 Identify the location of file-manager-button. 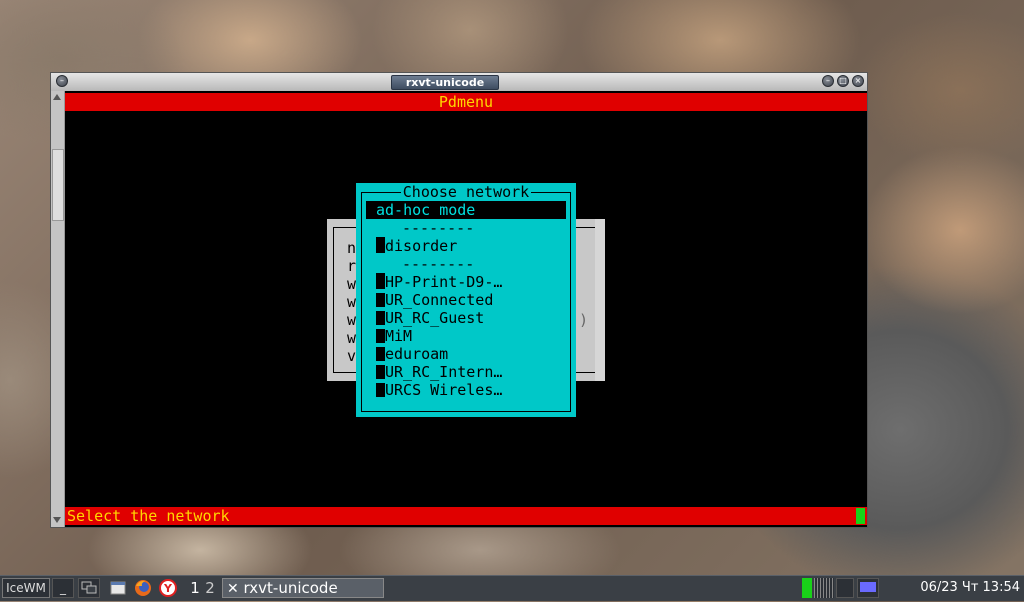
(118, 588).